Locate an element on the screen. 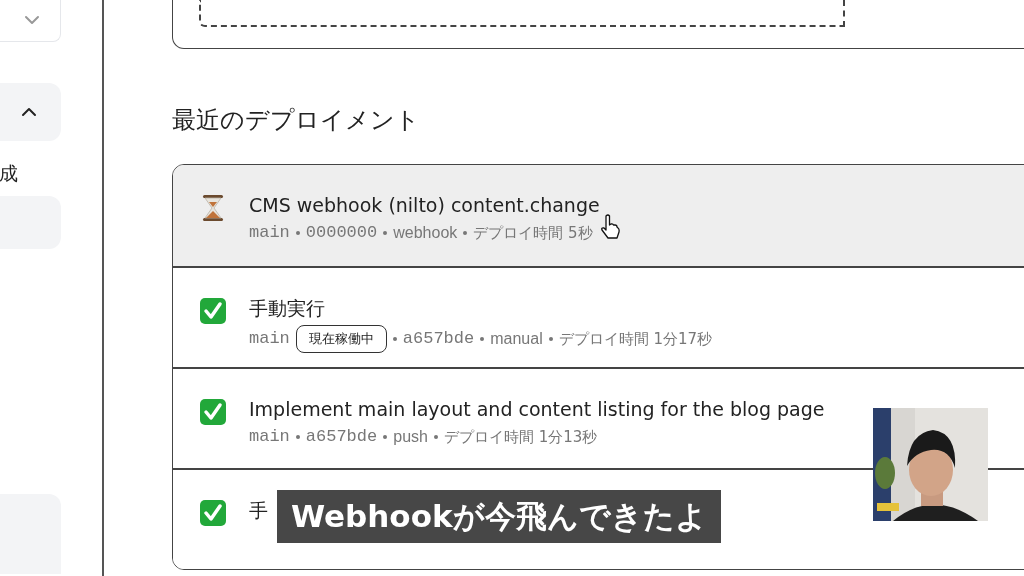  dropdown is located at coordinates (30, 21).